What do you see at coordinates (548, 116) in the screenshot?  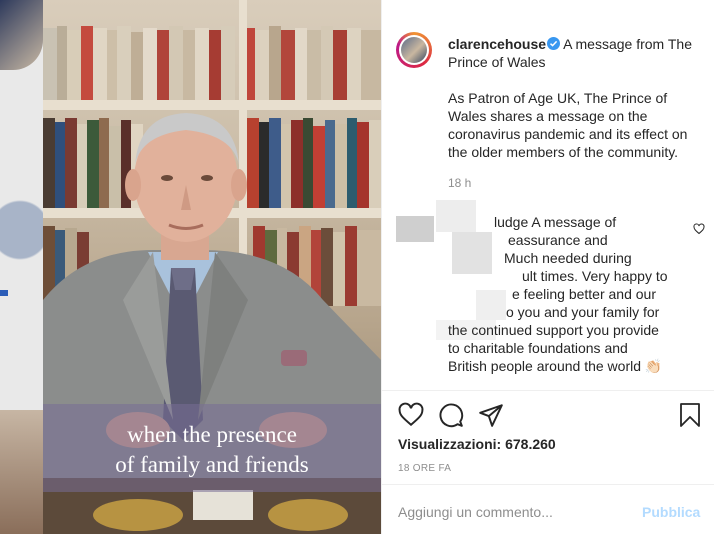 I see `description-line-2: Wales shares a message on the` at bounding box center [548, 116].